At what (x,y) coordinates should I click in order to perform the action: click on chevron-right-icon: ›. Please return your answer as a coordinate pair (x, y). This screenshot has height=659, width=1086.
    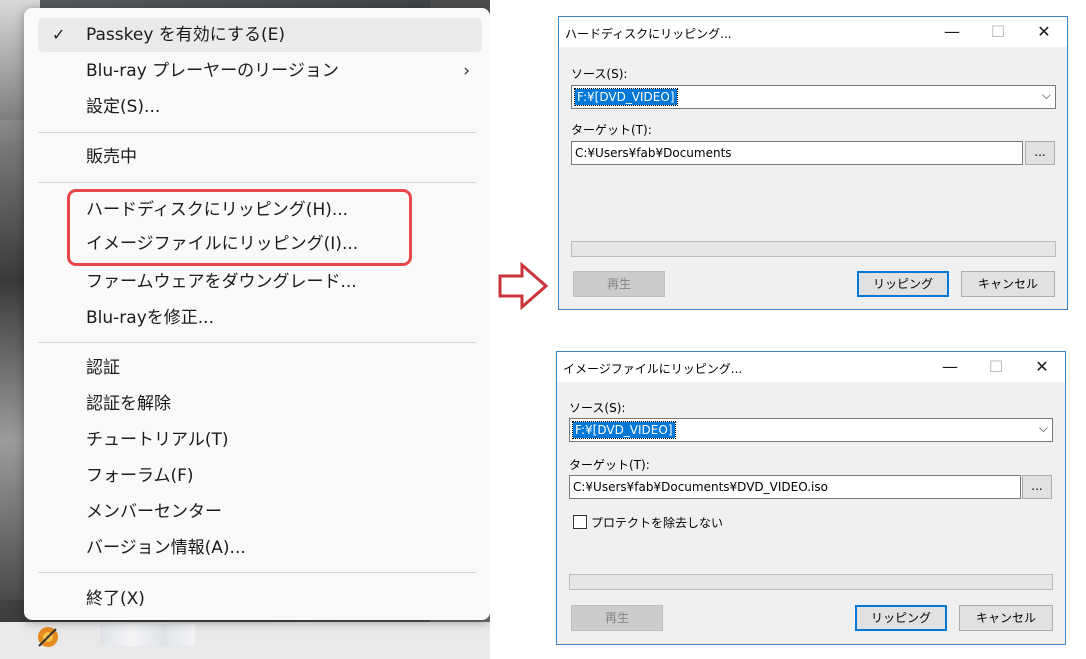
    Looking at the image, I should click on (466, 71).